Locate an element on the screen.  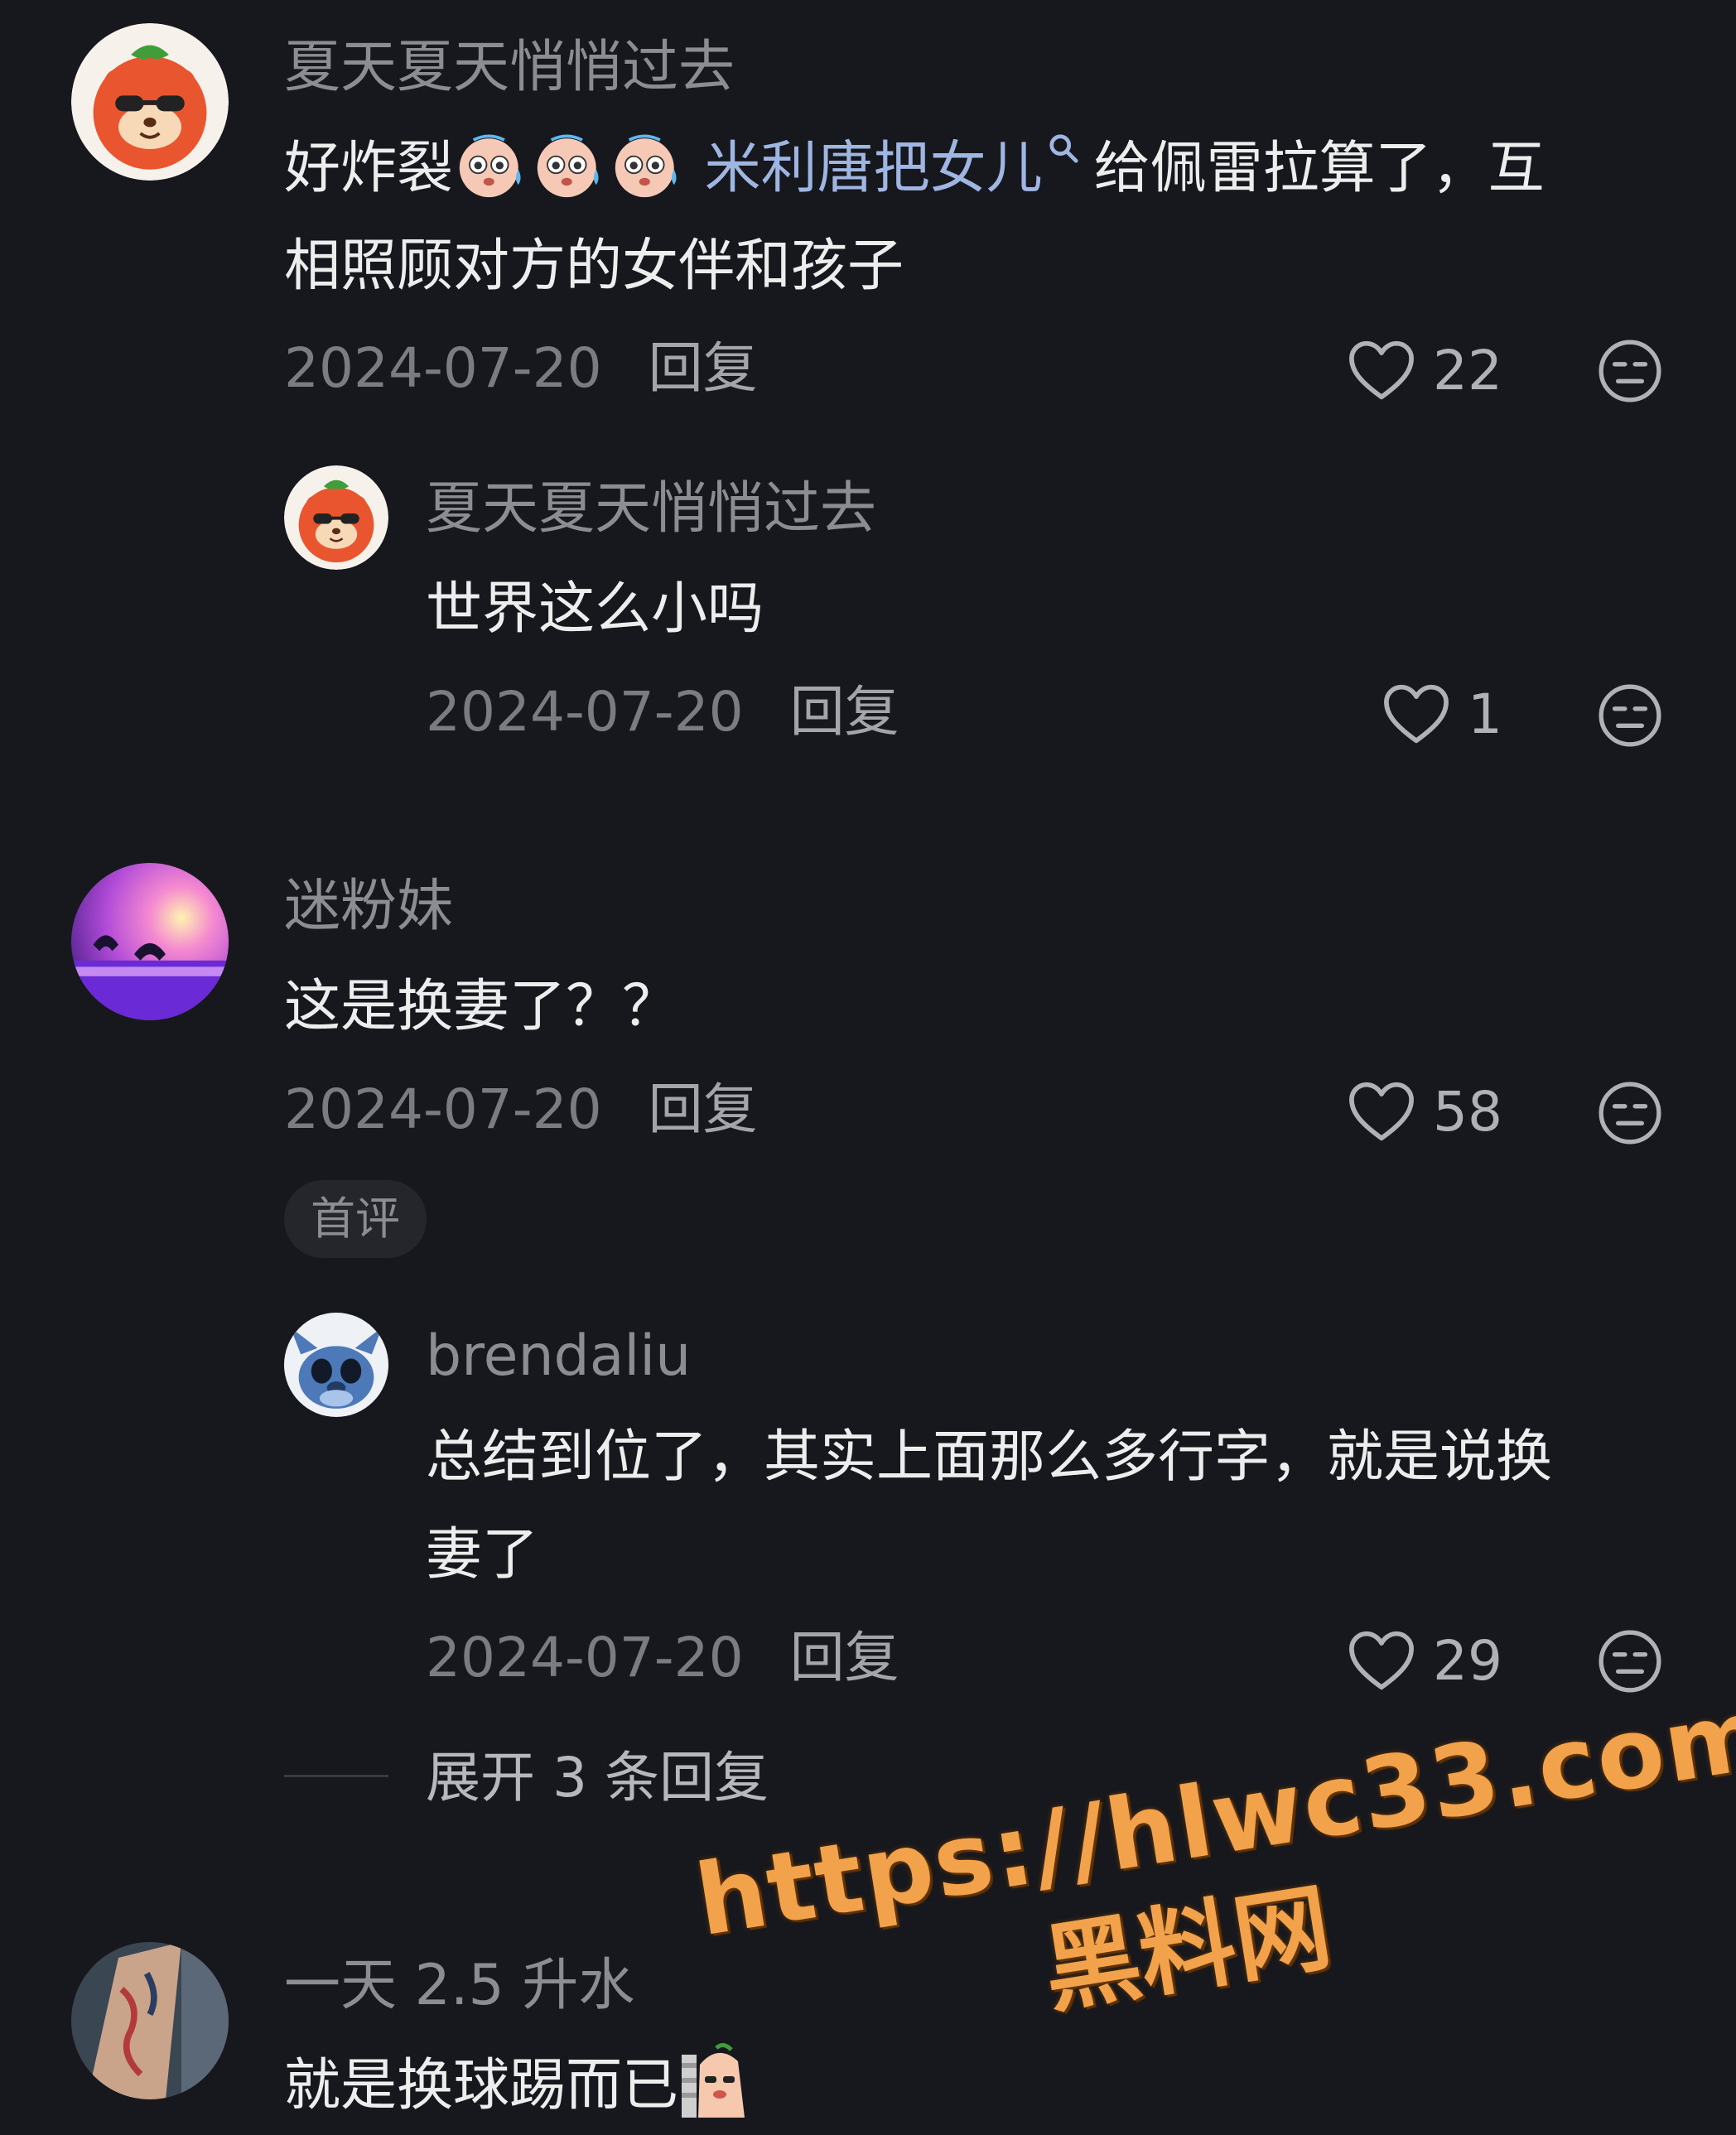
like-button: 29 is located at coordinates (1424, 1661).